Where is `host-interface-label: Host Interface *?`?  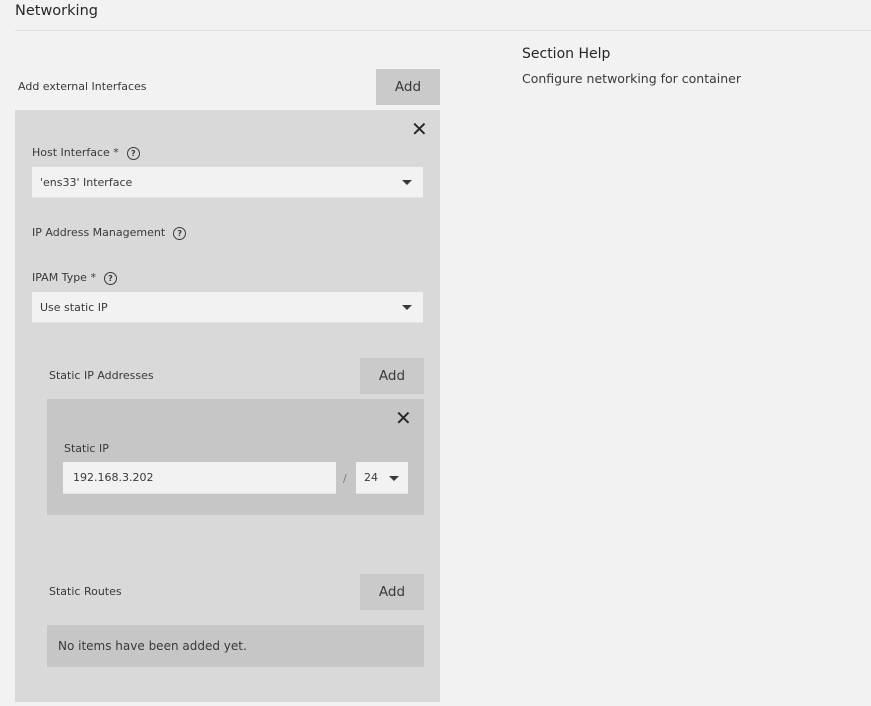
host-interface-label: Host Interface *? is located at coordinates (86, 153).